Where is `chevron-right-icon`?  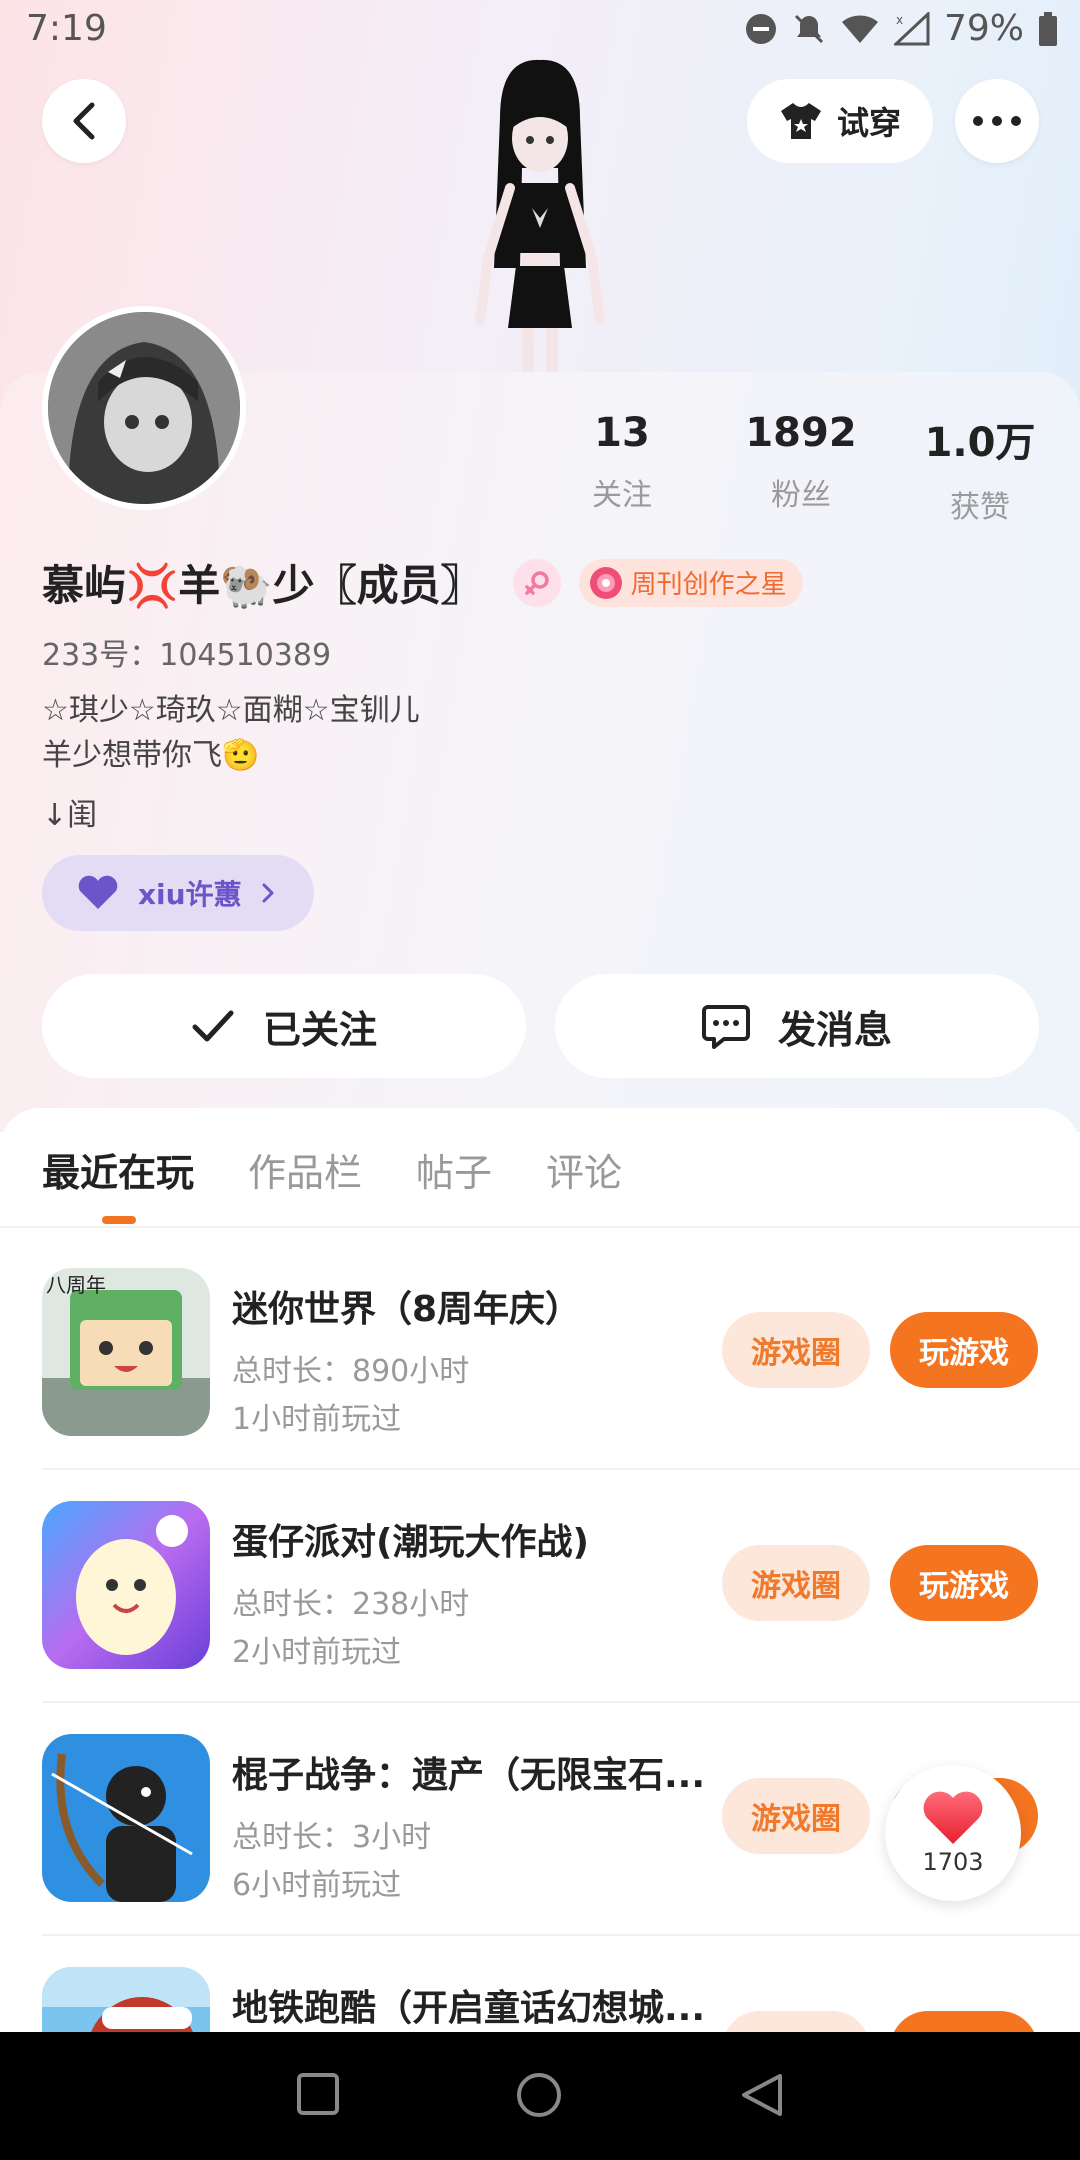 chevron-right-icon is located at coordinates (268, 893).